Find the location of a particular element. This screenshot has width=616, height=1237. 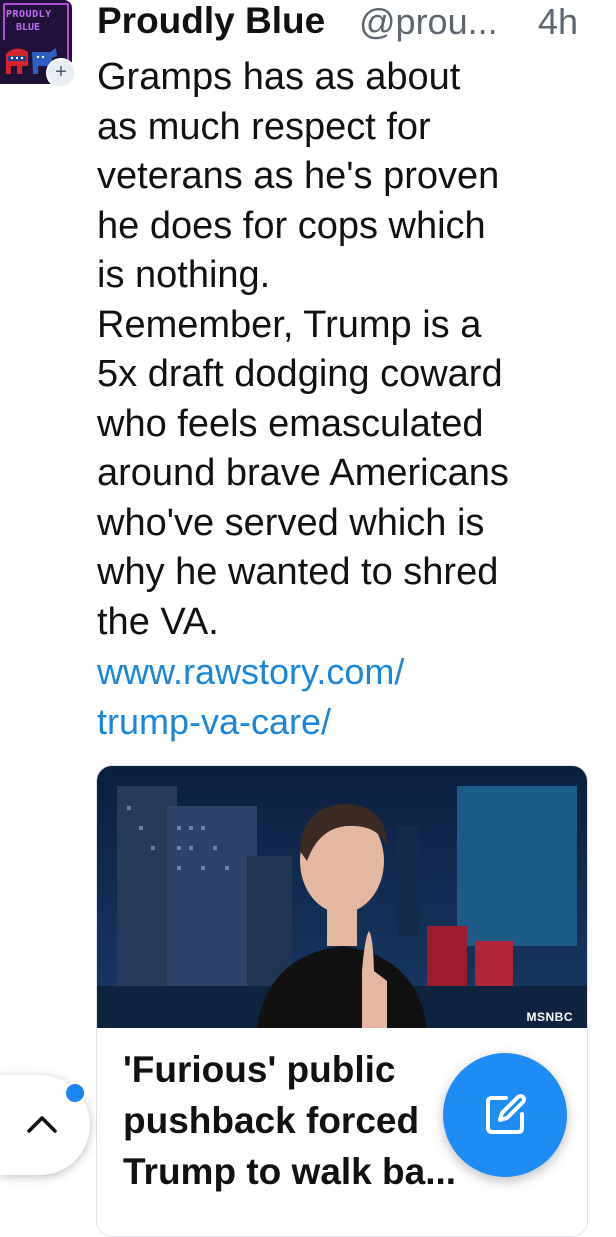

display-name: Proudly Blue is located at coordinates (211, 21).